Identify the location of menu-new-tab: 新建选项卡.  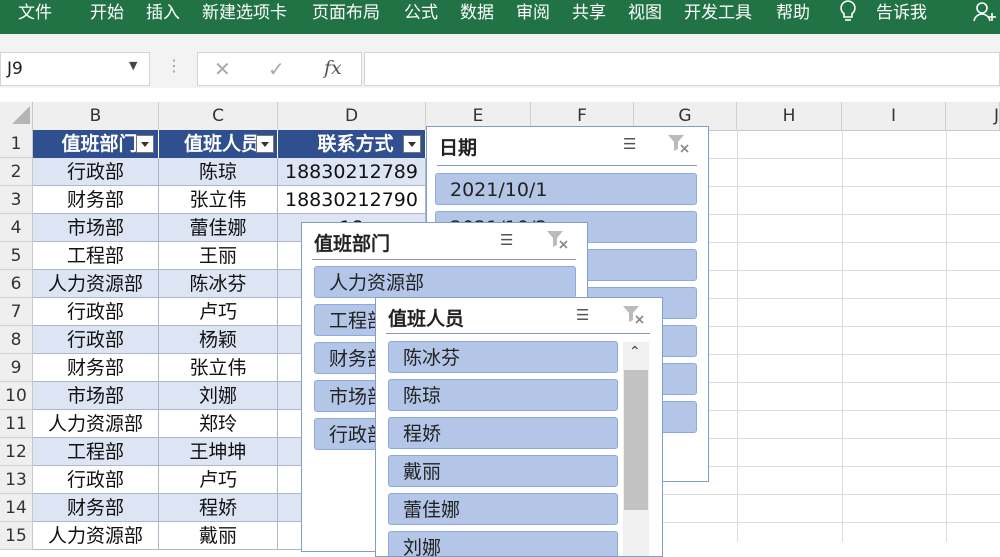
(244, 17).